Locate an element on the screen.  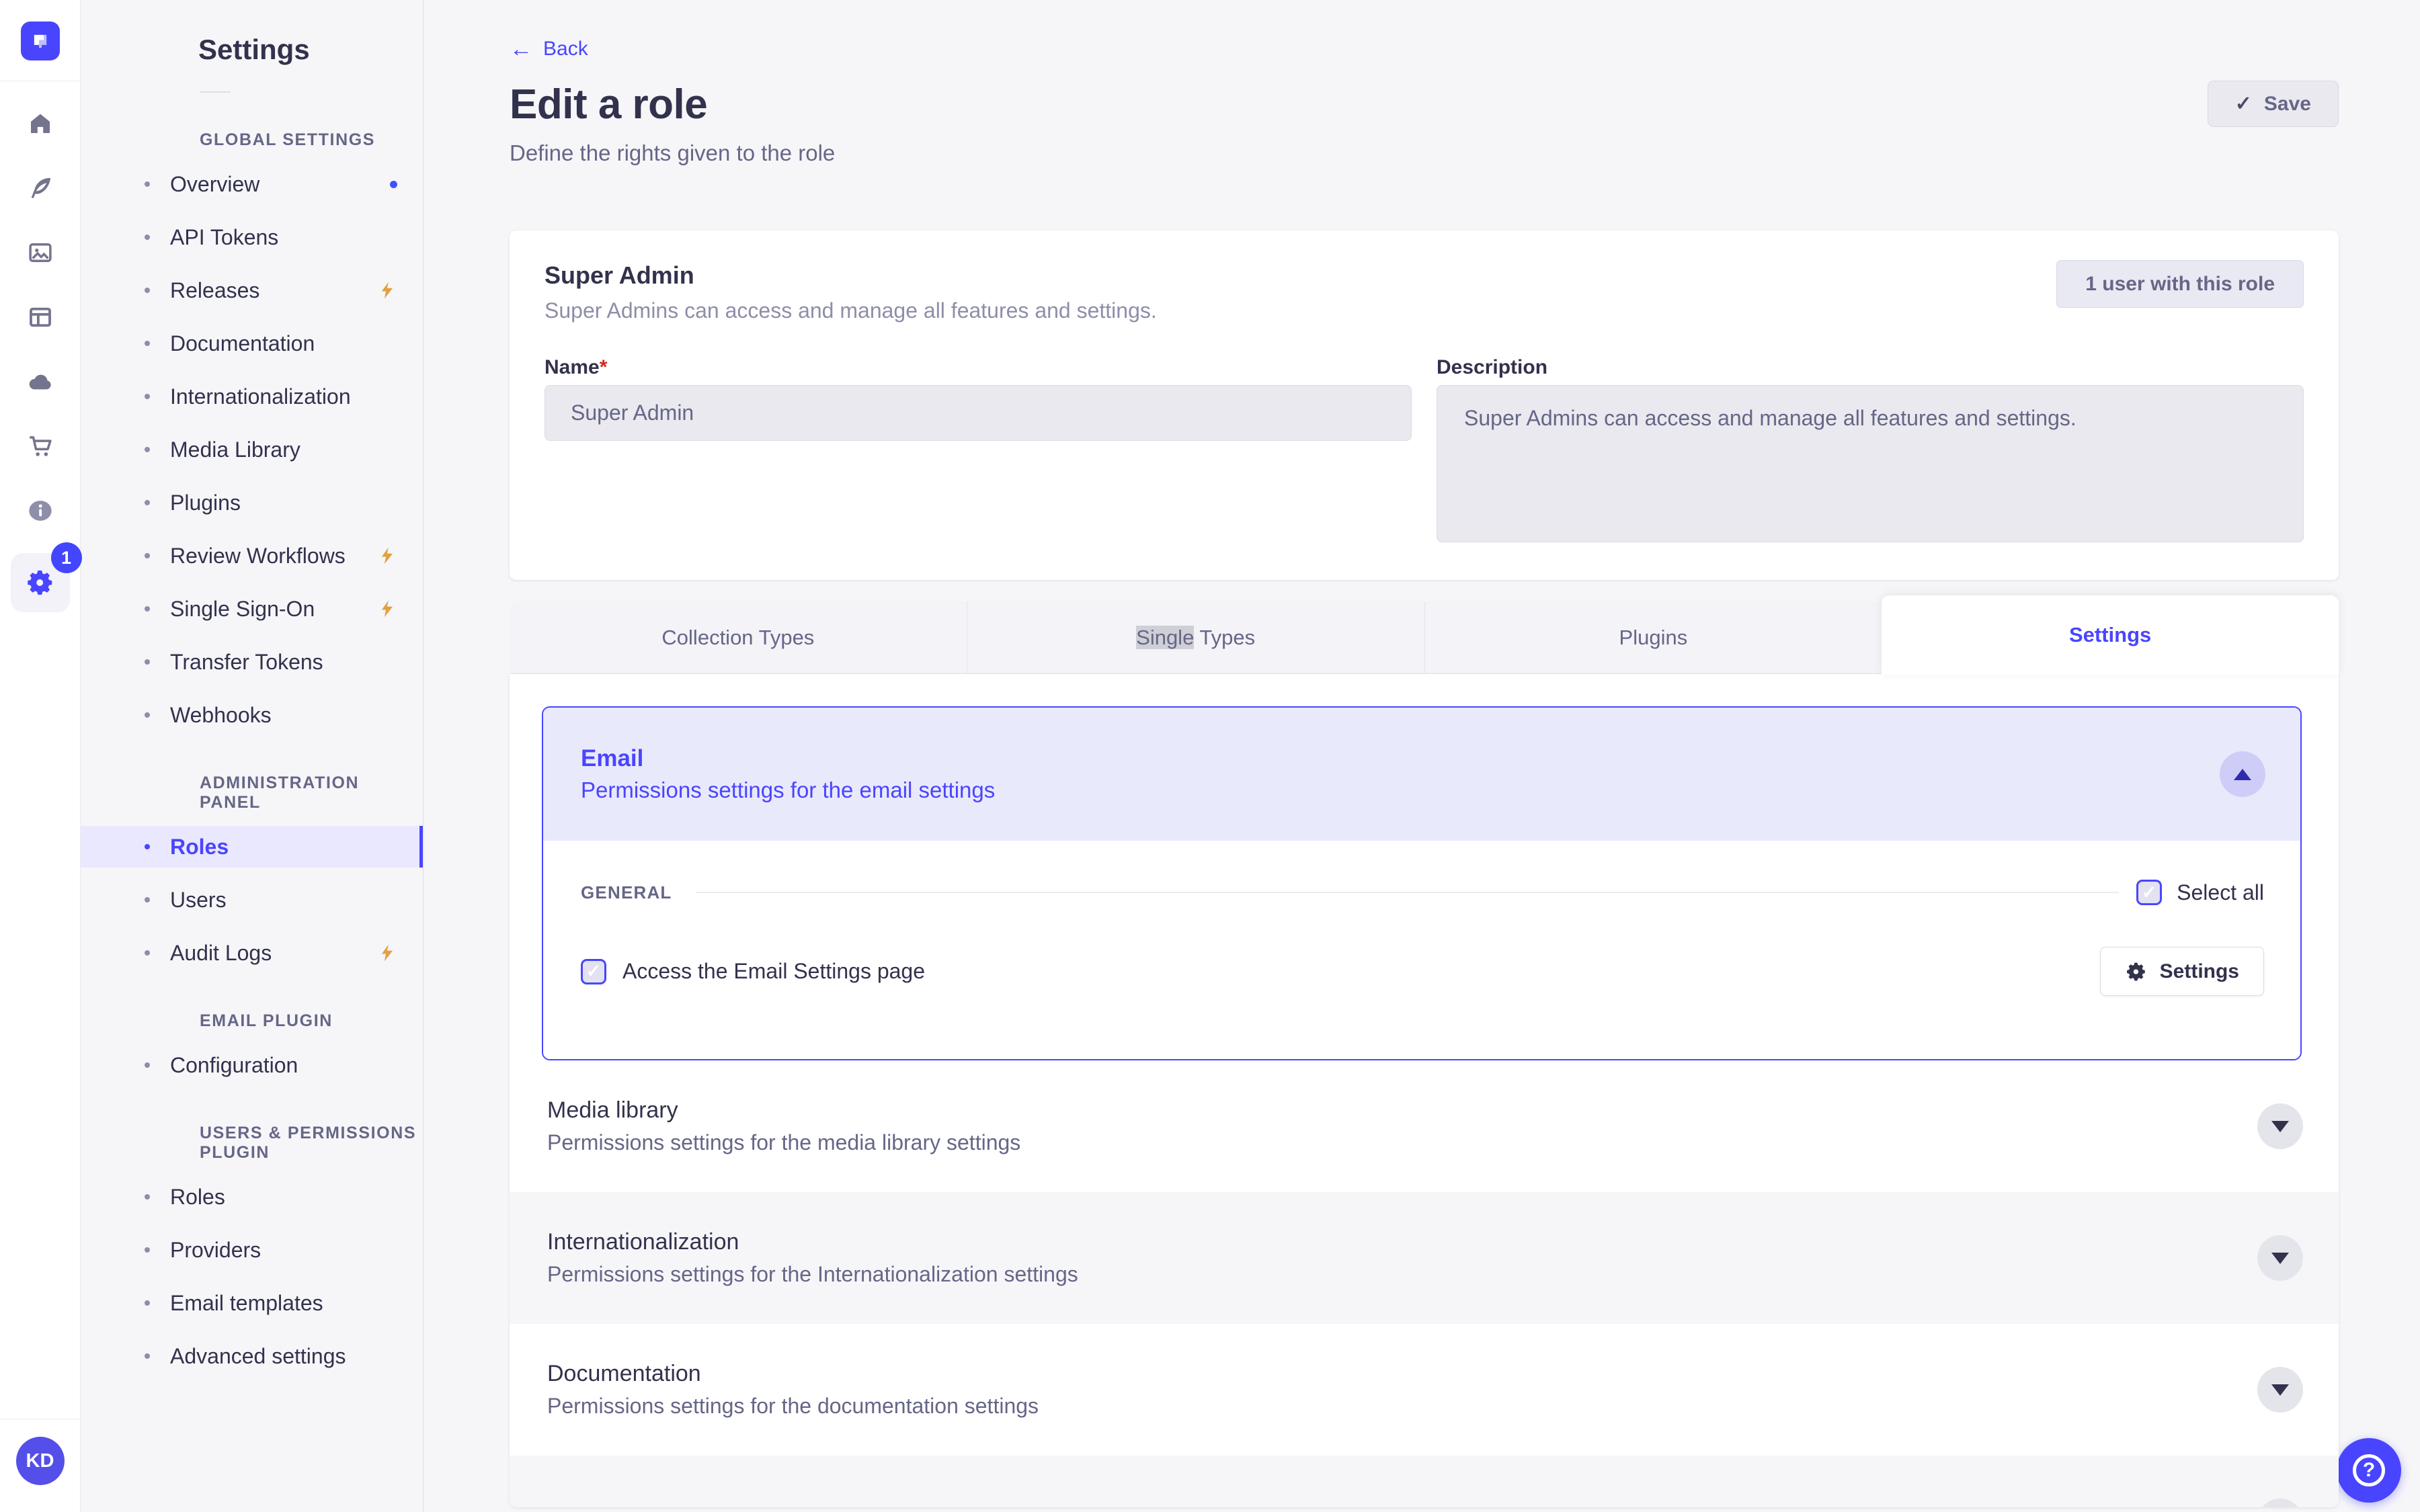
section-label-administration-panel: ADMINISTRATION PANEL is located at coordinates (280, 792).